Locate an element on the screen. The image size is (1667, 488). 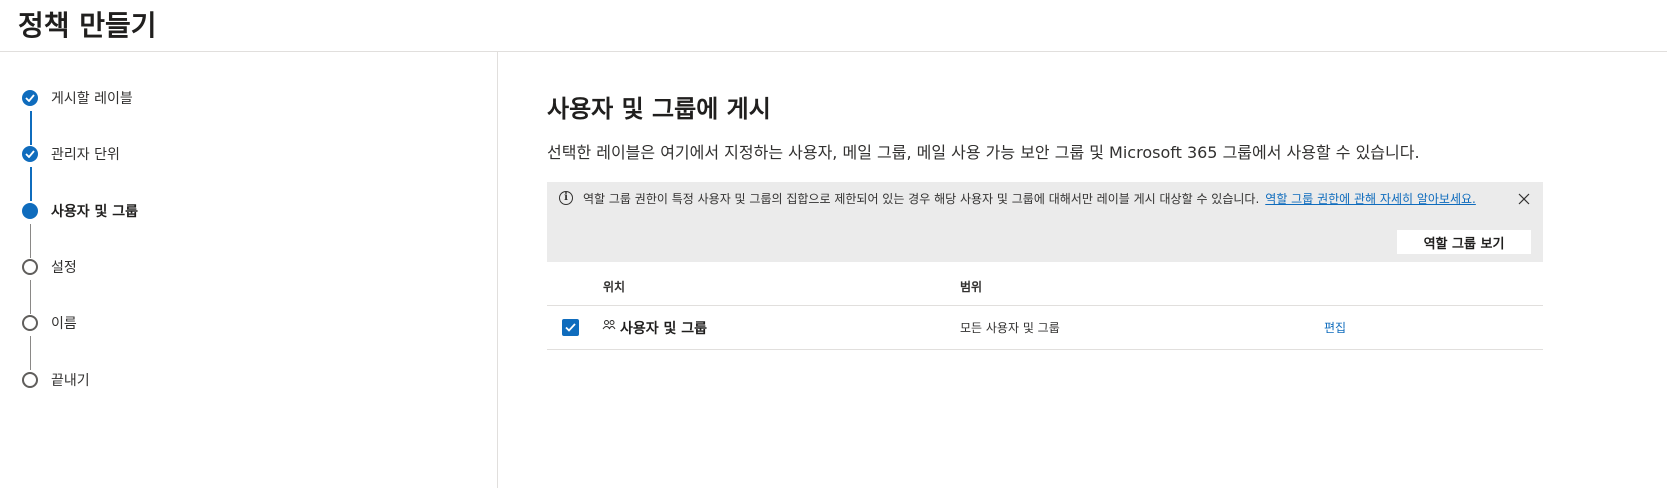
info-icon: i is located at coordinates (566, 198).